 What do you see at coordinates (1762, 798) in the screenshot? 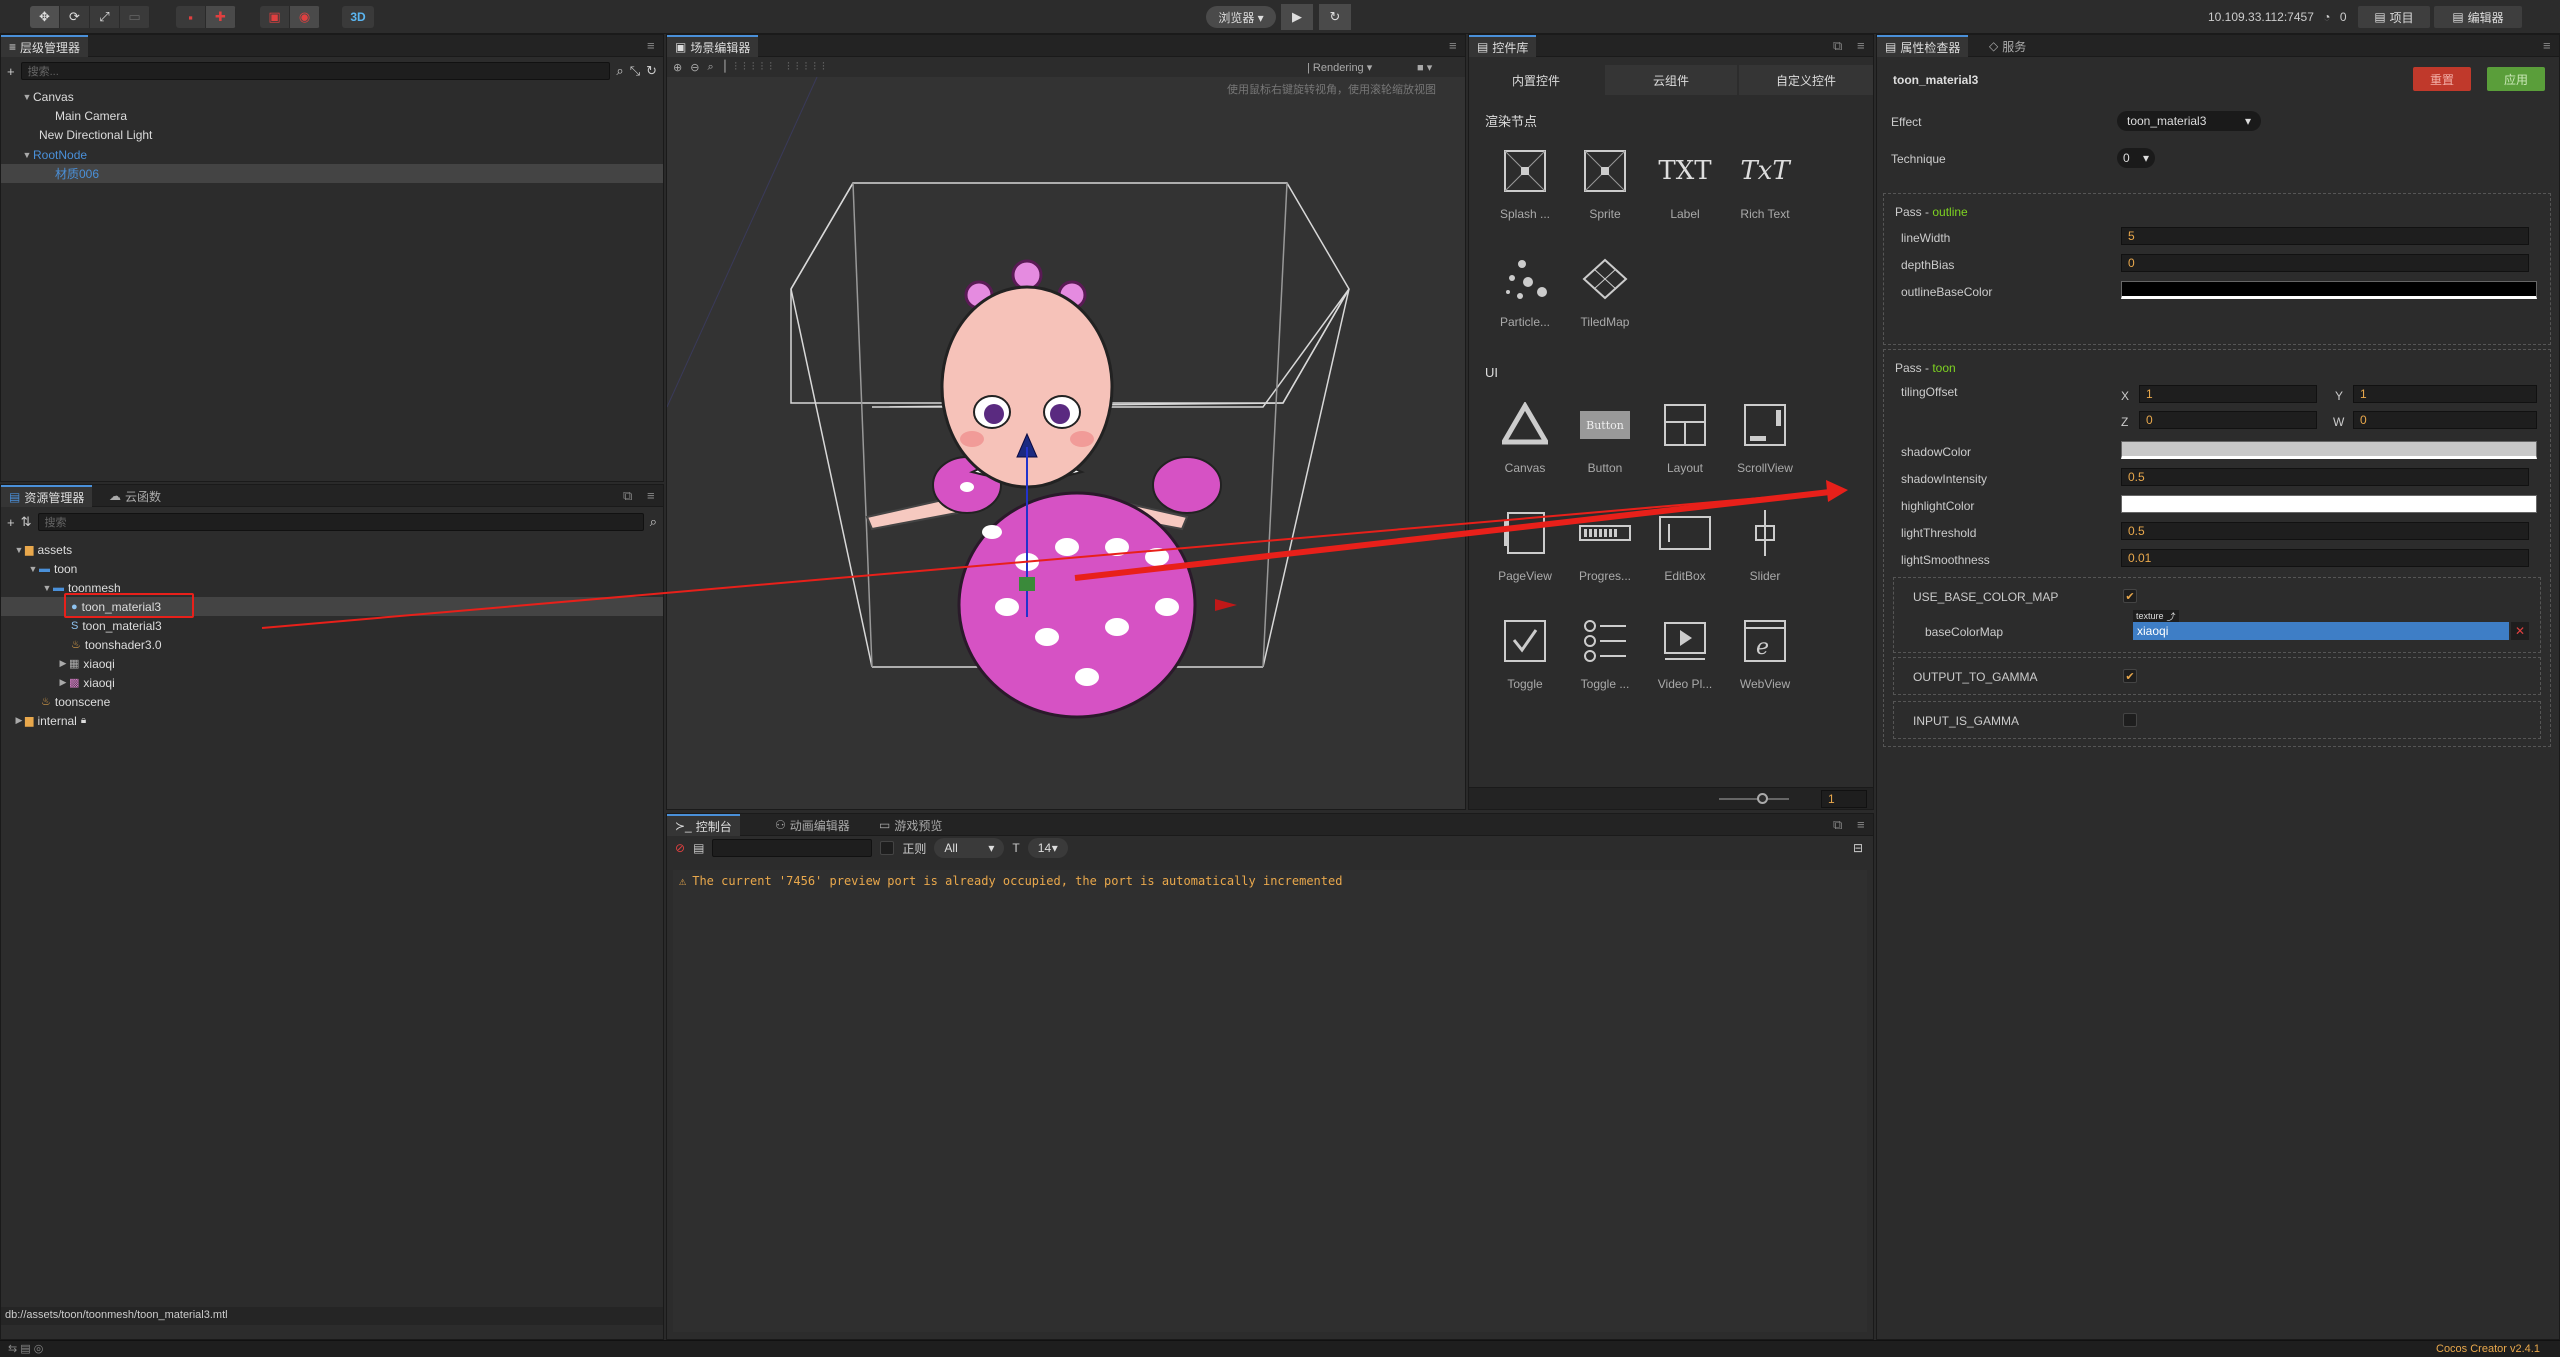
I see `zoom-slider-handle` at bounding box center [1762, 798].